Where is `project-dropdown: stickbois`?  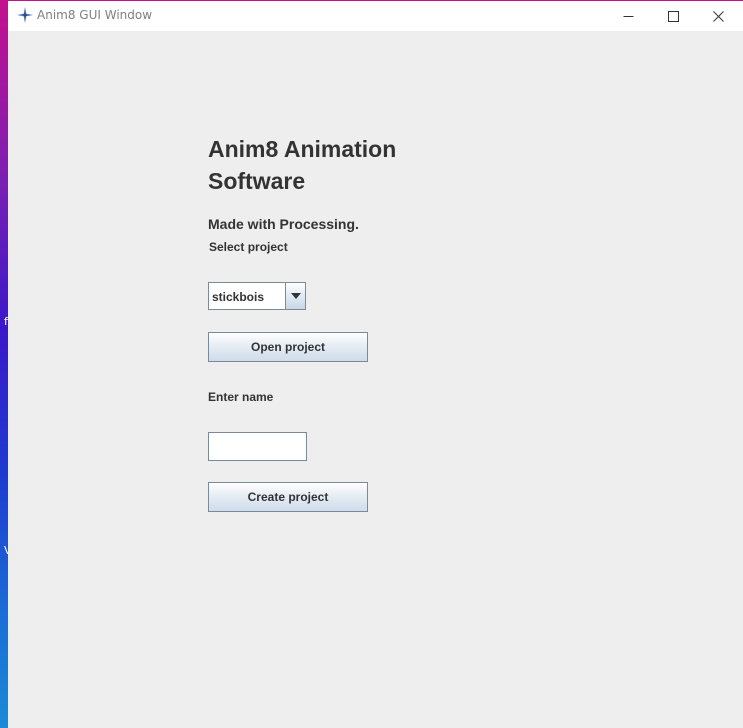 project-dropdown: stickbois is located at coordinates (257, 296).